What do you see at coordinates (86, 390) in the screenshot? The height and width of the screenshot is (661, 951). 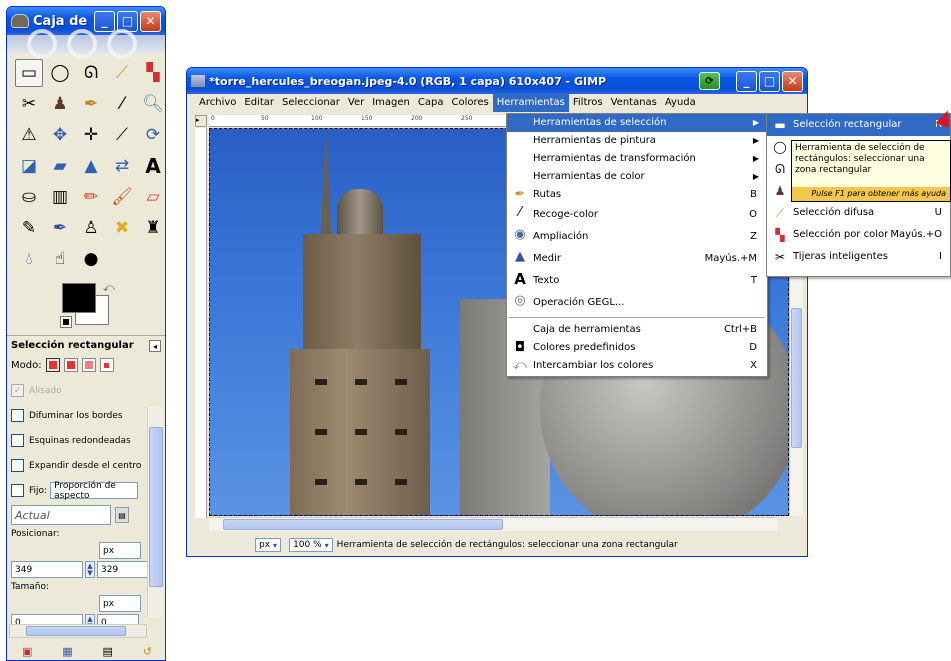 I see `antialias-option: ✓ Alisado` at bounding box center [86, 390].